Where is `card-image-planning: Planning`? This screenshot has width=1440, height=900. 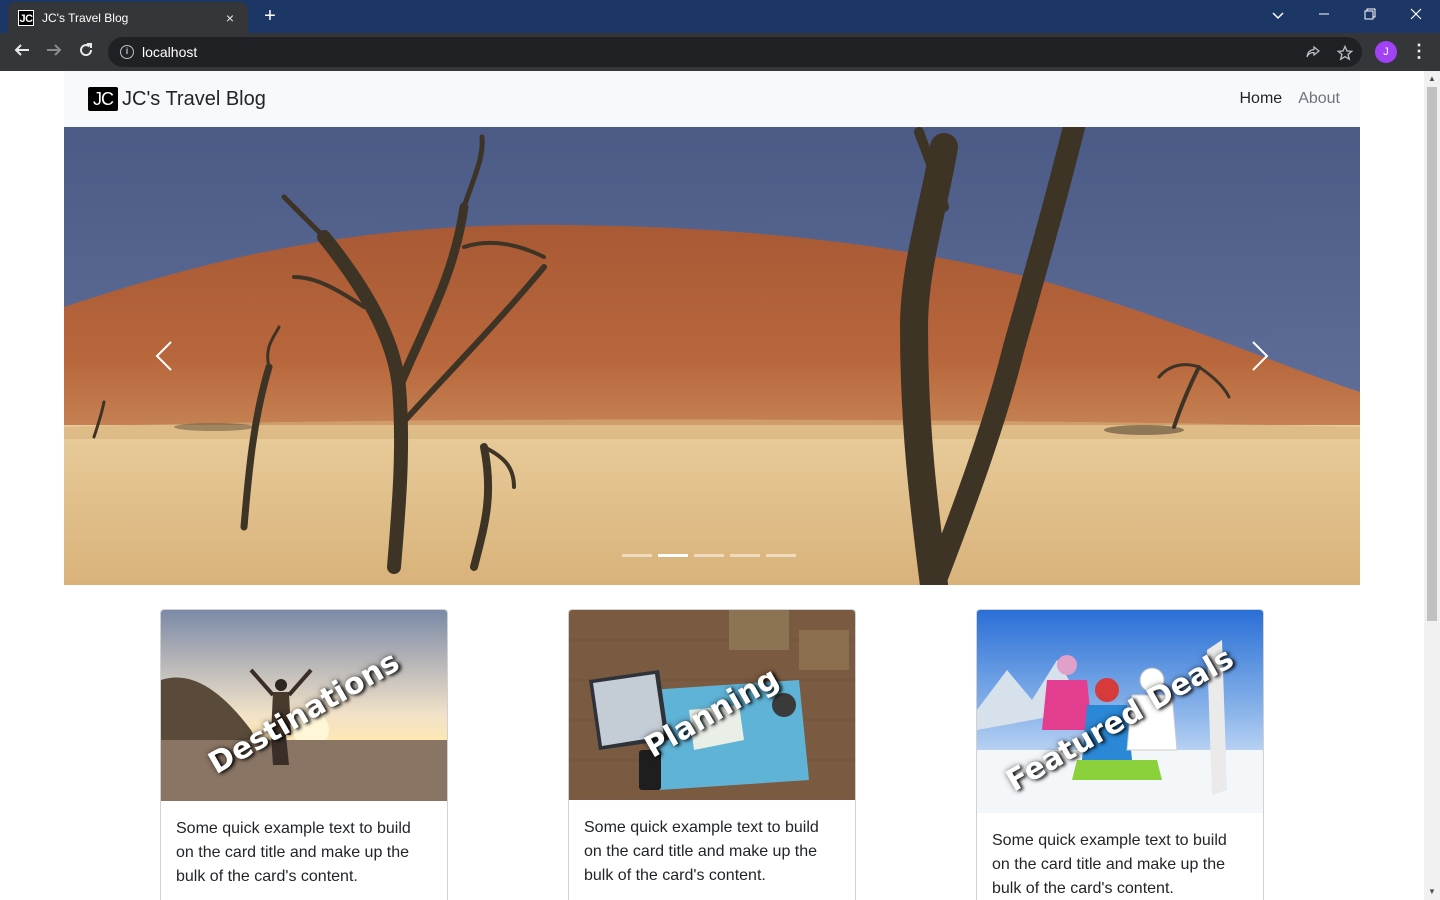 card-image-planning: Planning is located at coordinates (712, 705).